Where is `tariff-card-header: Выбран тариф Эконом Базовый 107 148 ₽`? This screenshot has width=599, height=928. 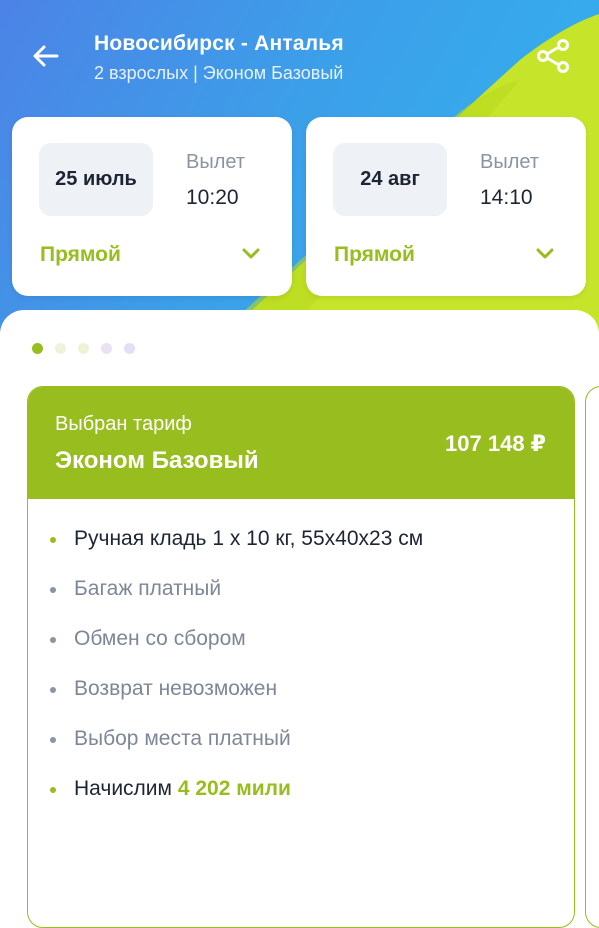
tariff-card-header: Выбран тариф Эконом Базовый 107 148 ₽ is located at coordinates (301, 443).